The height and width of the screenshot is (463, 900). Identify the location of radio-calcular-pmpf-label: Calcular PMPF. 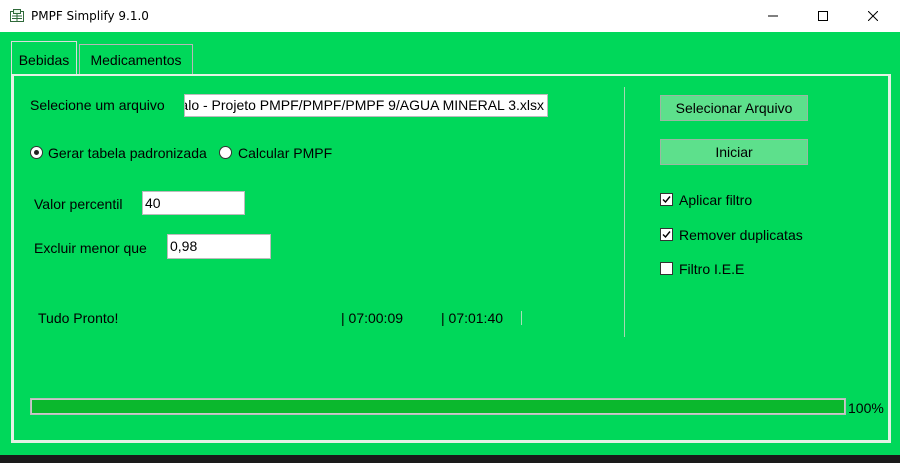
(285, 153).